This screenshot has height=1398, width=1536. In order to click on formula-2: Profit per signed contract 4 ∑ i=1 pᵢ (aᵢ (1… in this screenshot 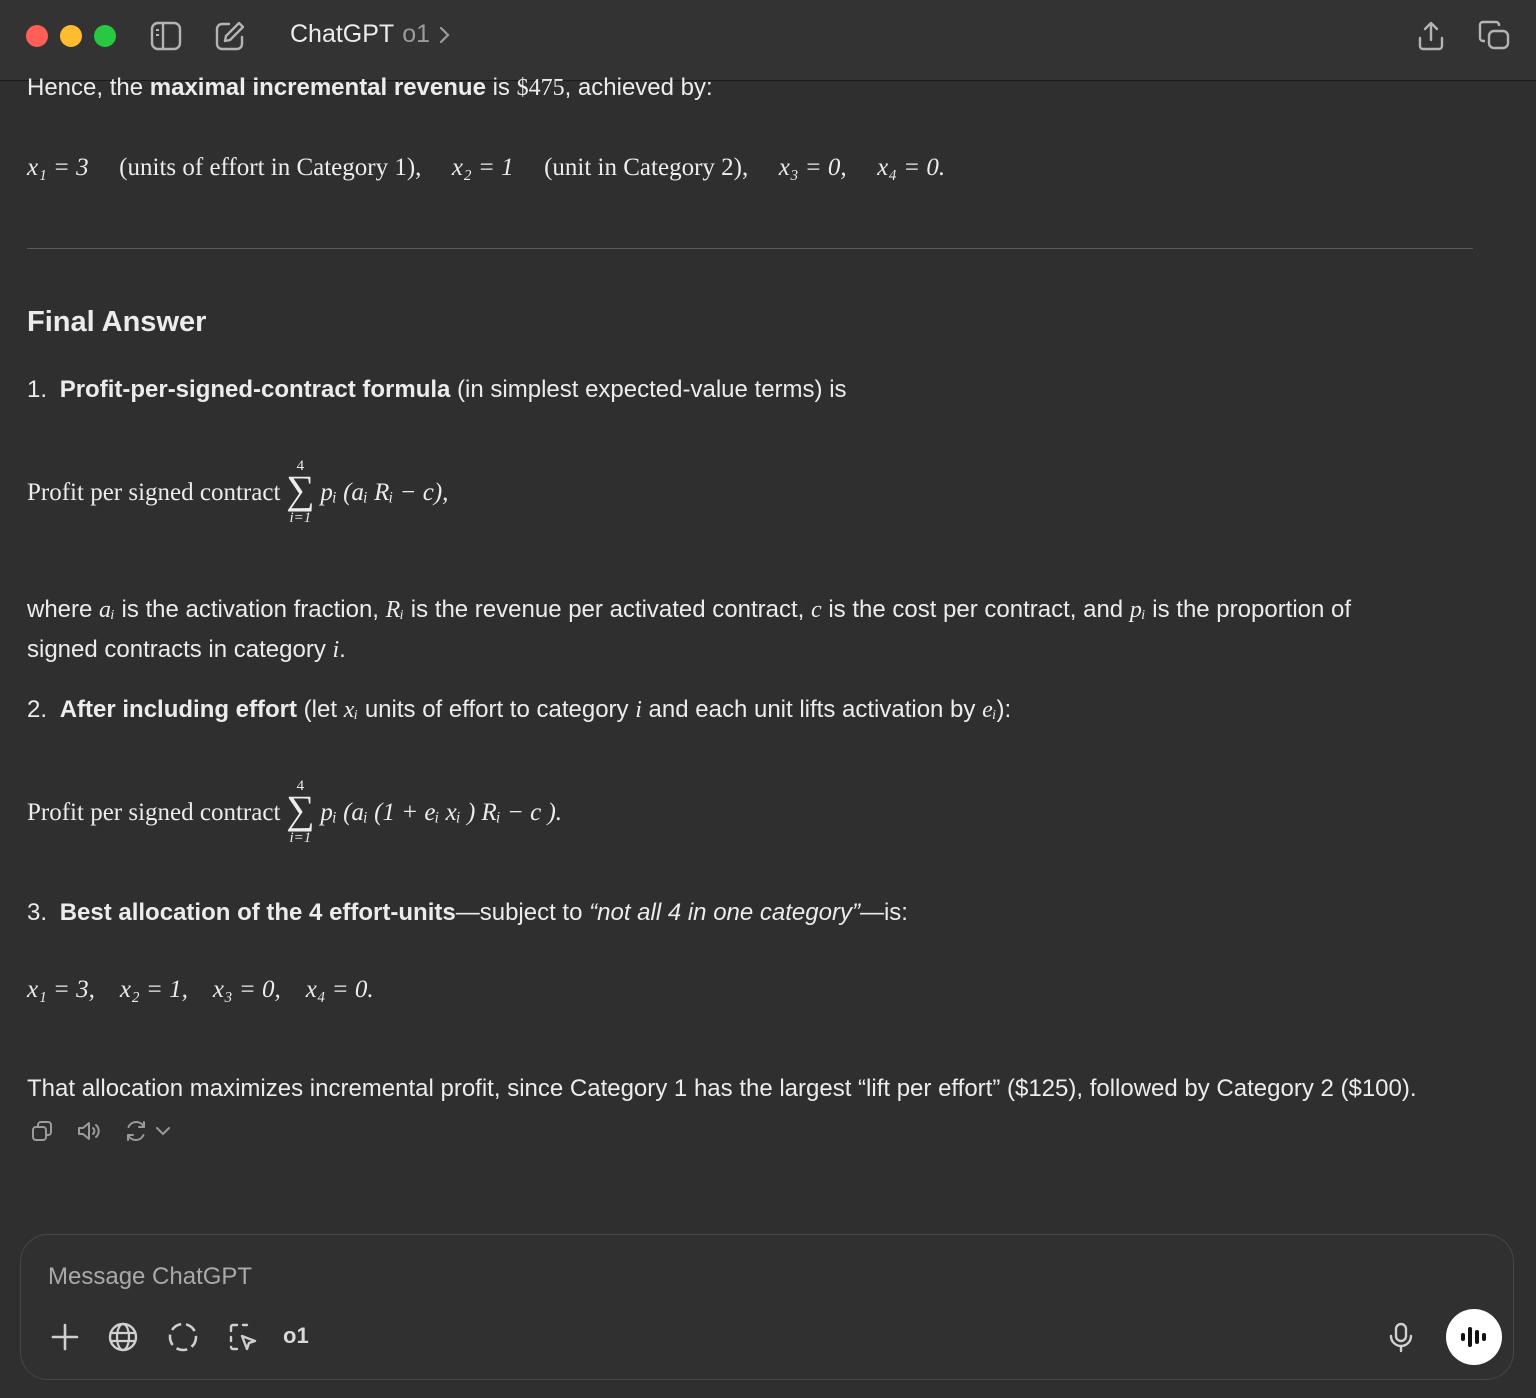, I will do `click(294, 813)`.